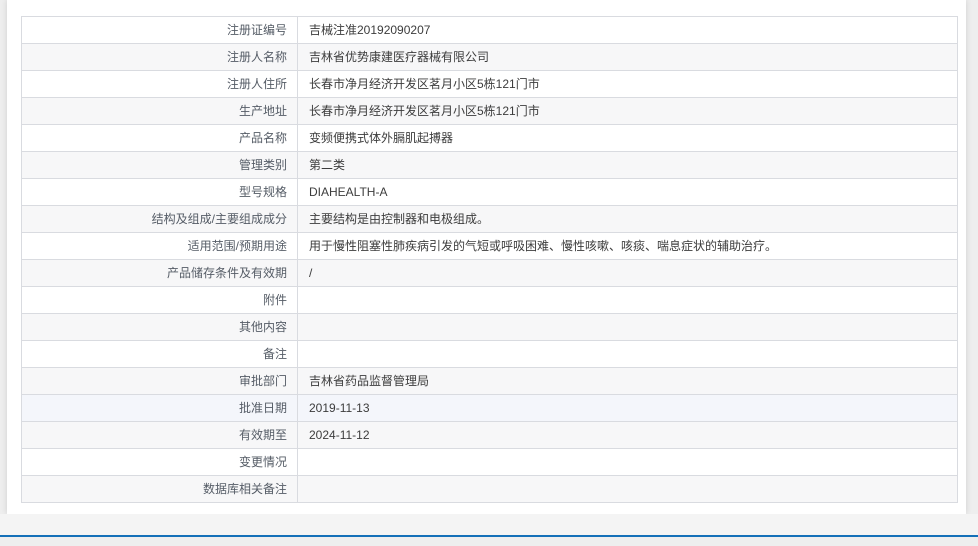 The width and height of the screenshot is (978, 546). What do you see at coordinates (627, 381) in the screenshot?
I see `row-value: 吉林省药品监督管理局` at bounding box center [627, 381].